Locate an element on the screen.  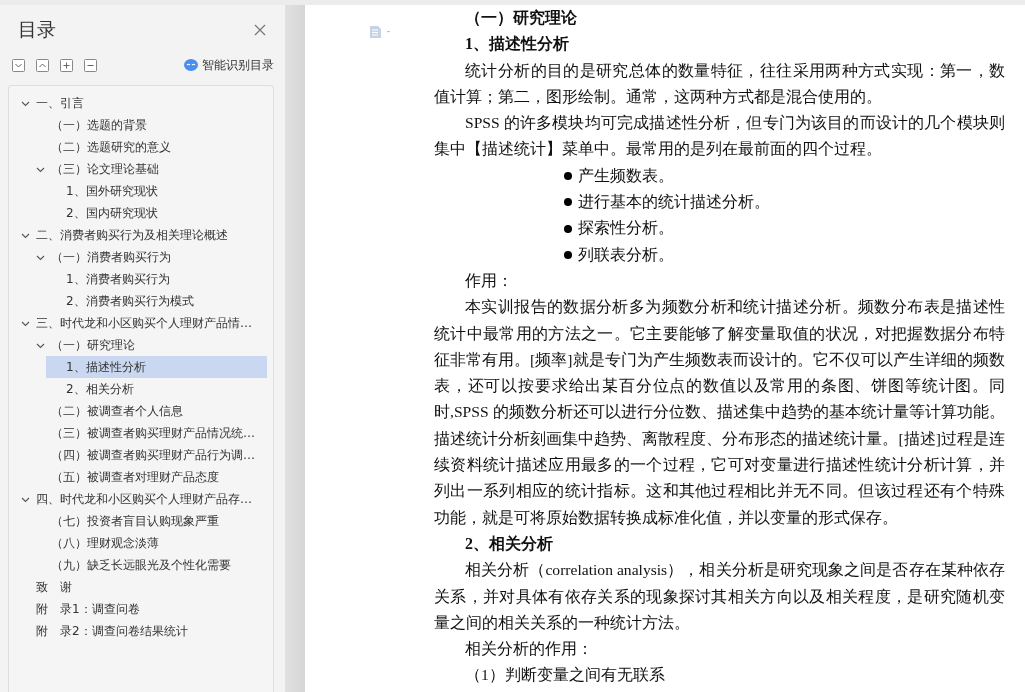
paragraph: （1）判断变量之间有无联系 is located at coordinates (565, 675).